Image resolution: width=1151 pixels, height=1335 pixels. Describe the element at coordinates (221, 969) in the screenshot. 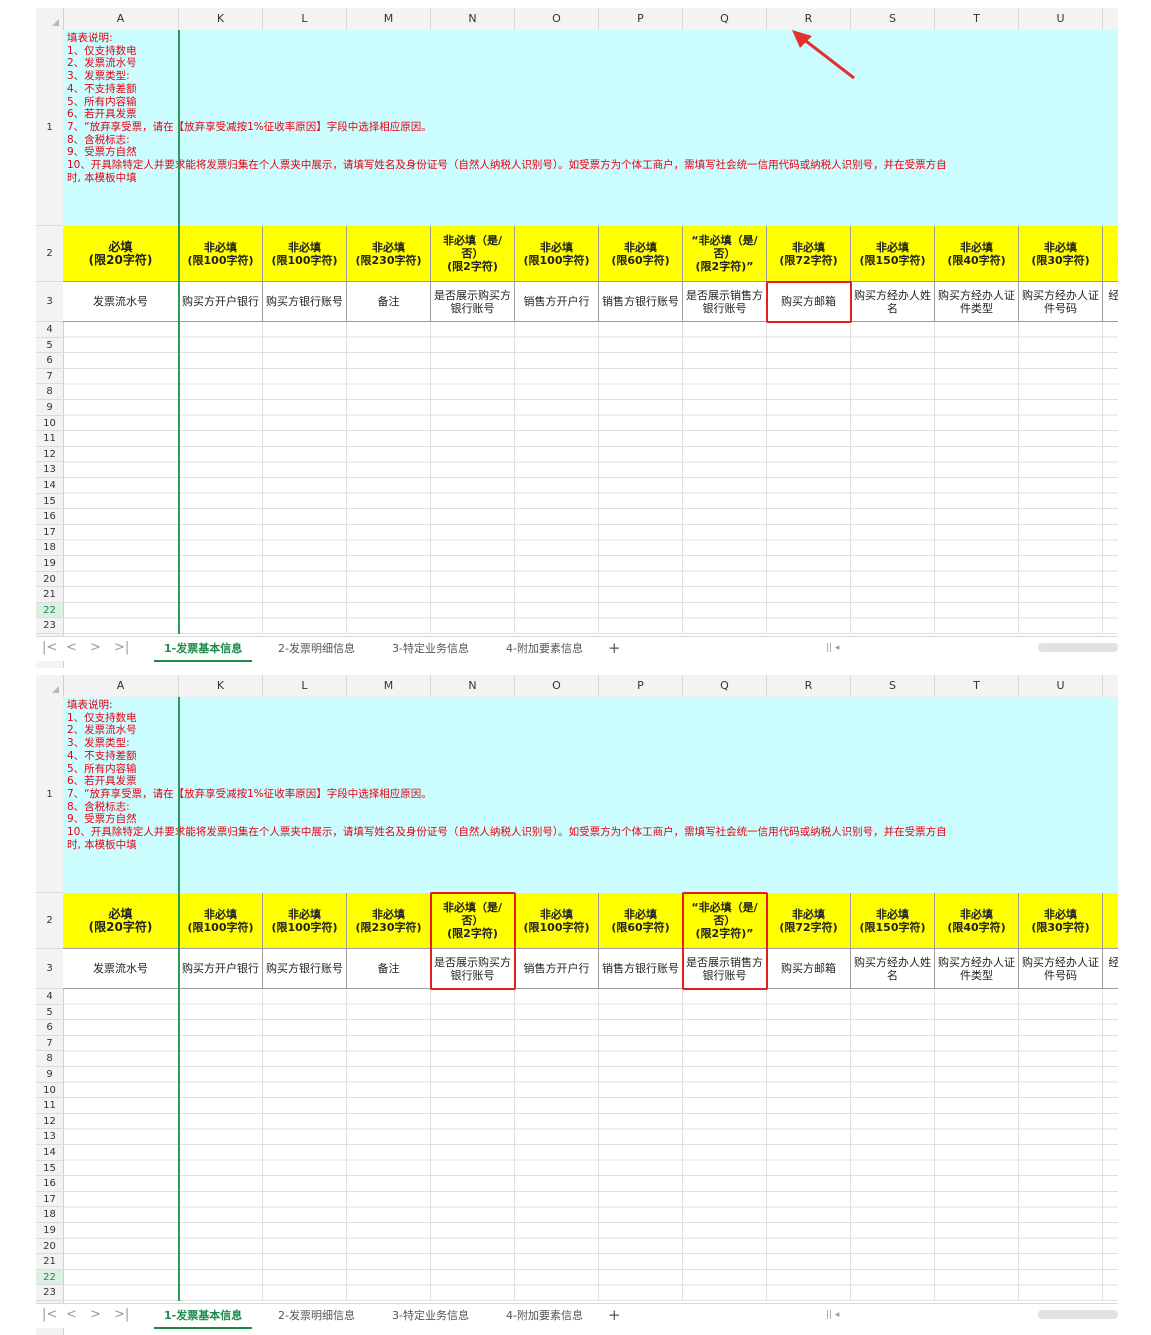

I see `row3-cell-K: 购买方开户银行` at that location.